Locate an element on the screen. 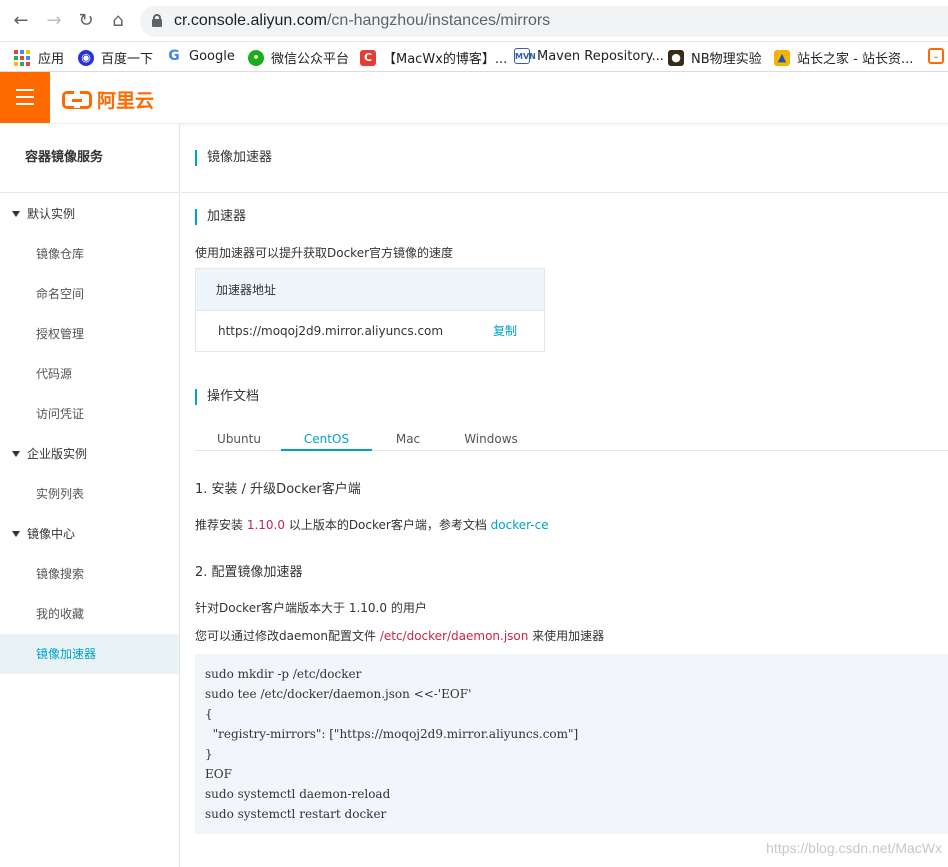 Image resolution: width=948 pixels, height=867 pixels. sidebar-item-search: 镜像搜索 is located at coordinates (89, 574).